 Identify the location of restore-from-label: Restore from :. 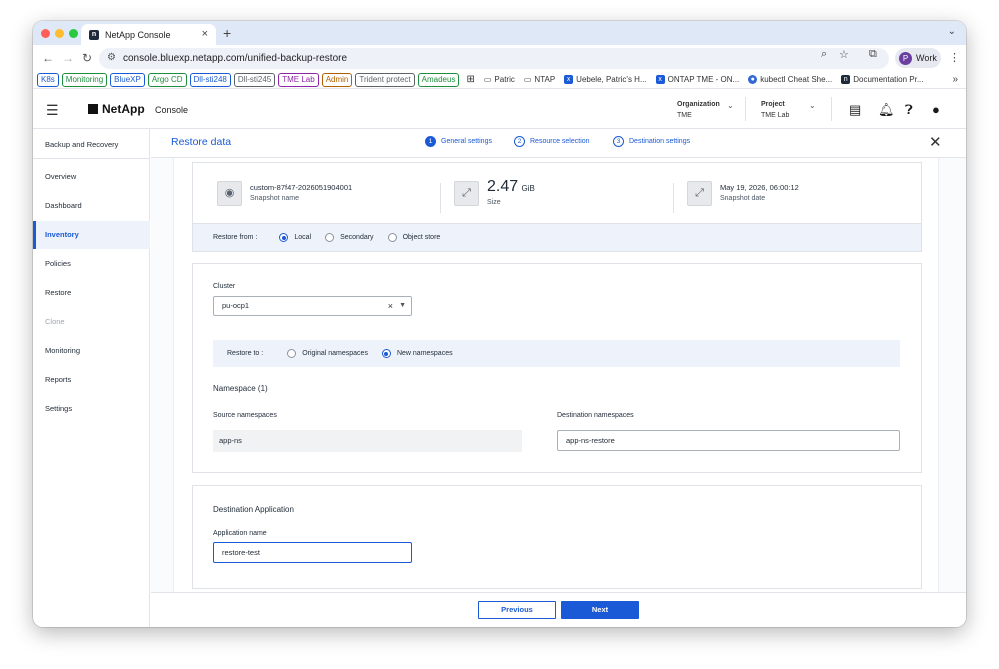
(235, 237).